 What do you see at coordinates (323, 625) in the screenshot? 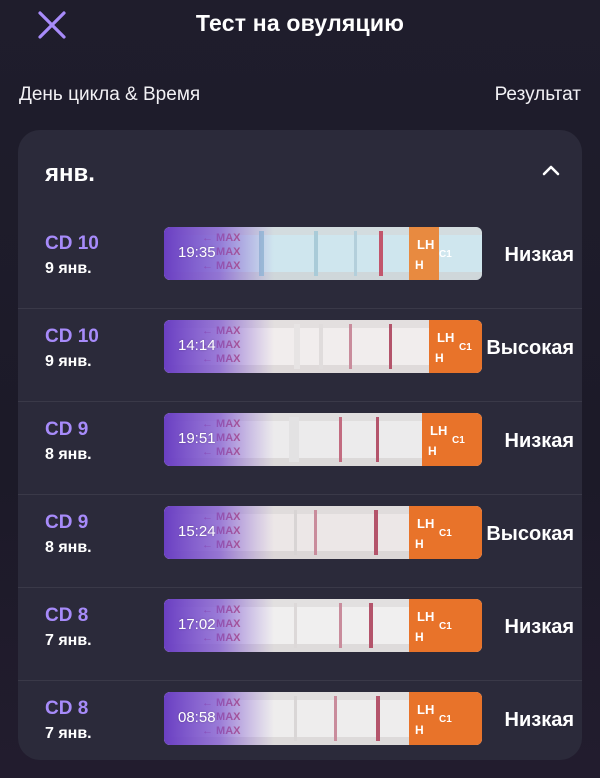
I see `test-strip-photo: LHC1H← MAX← MAX← MAX17:02` at bounding box center [323, 625].